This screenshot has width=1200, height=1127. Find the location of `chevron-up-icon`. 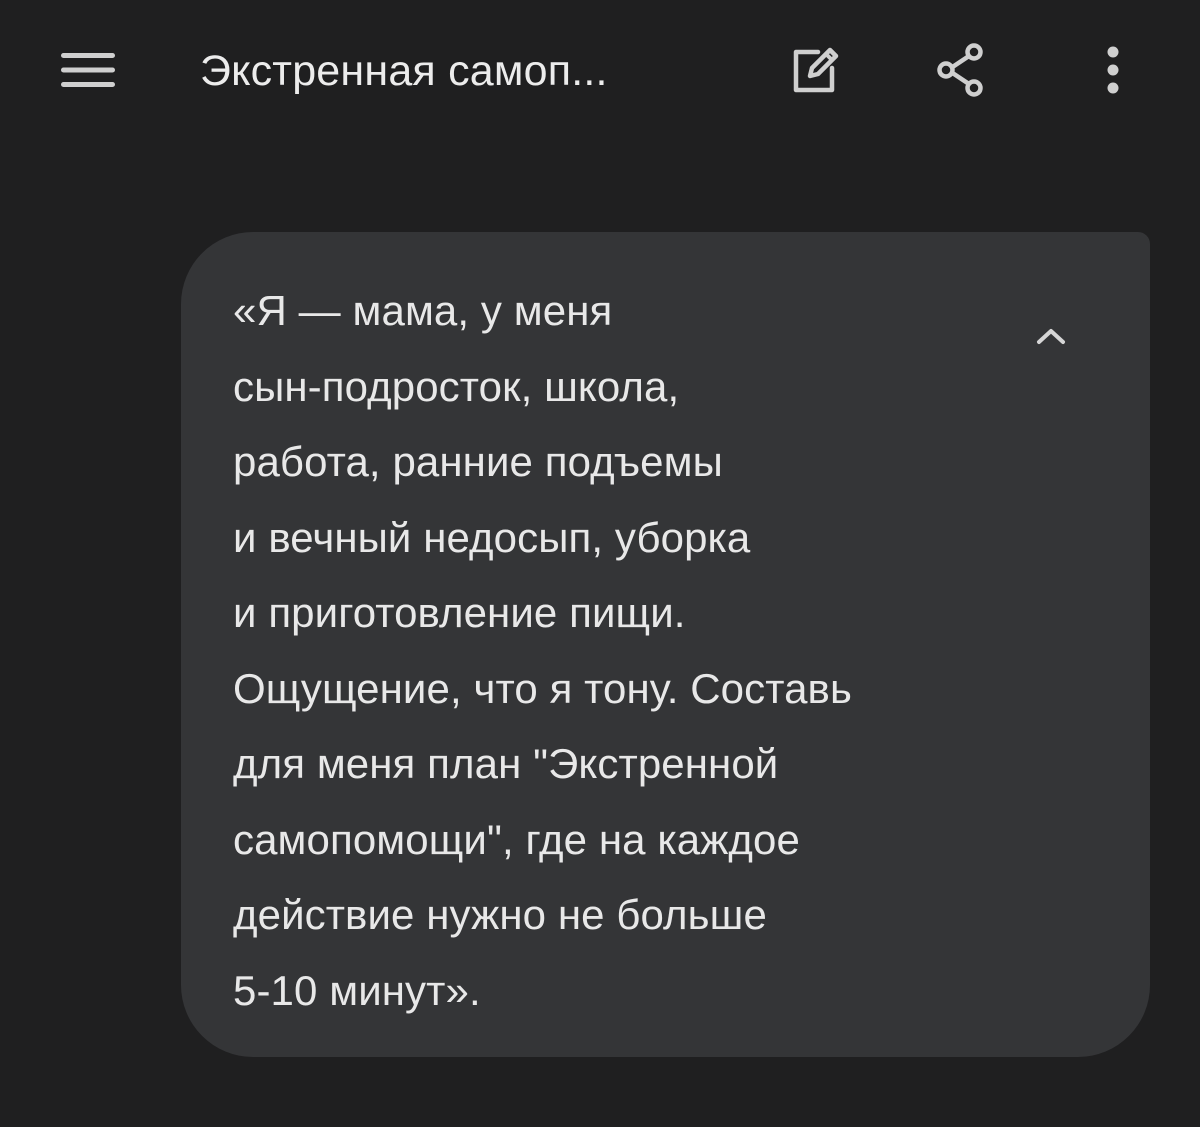

chevron-up-icon is located at coordinates (1051, 336).